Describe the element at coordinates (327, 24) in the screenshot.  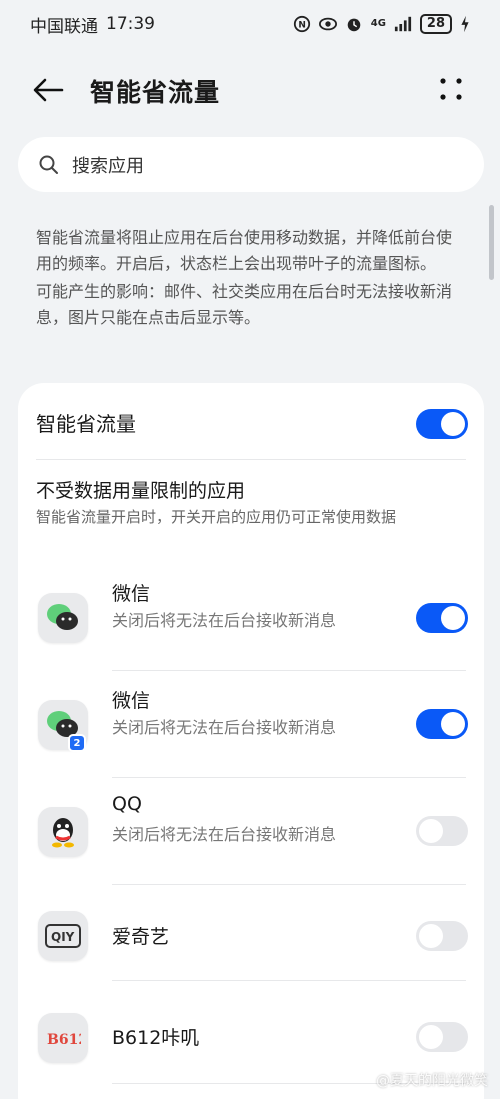
I see `eye-comfort-icon` at that location.